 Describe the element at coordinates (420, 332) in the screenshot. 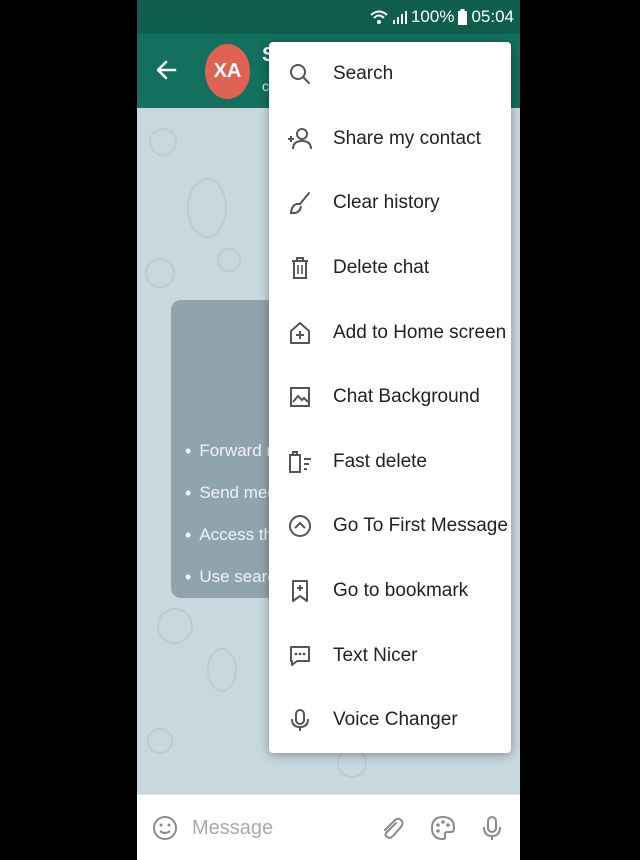

I see `menu-item-label: Add to Home screen` at that location.